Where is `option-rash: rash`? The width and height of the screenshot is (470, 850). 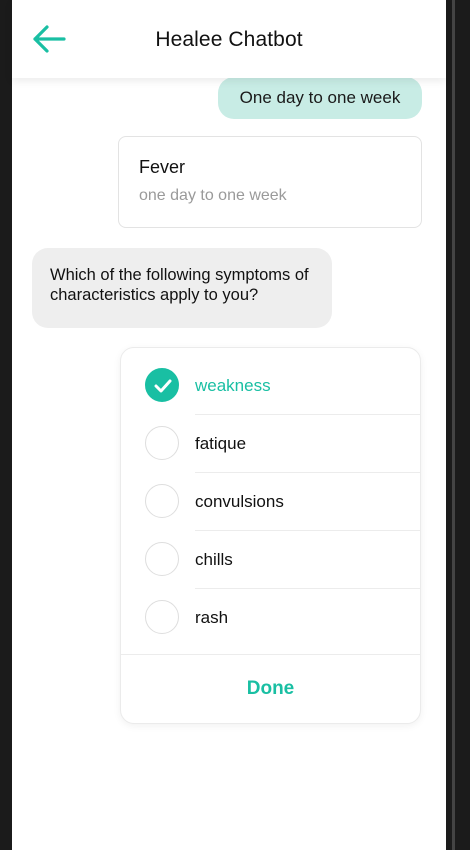 option-rash: rash is located at coordinates (270, 618).